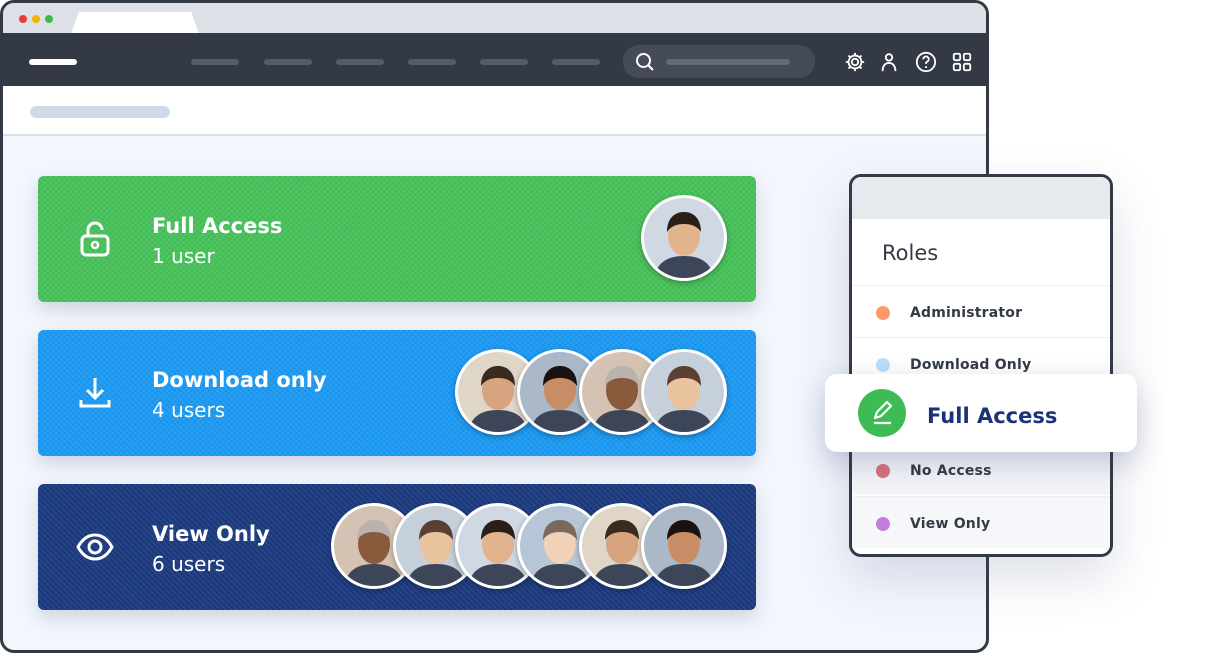 Image resolution: width=1220 pixels, height=660 pixels. Describe the element at coordinates (23, 19) in the screenshot. I see `close-window-button` at that location.